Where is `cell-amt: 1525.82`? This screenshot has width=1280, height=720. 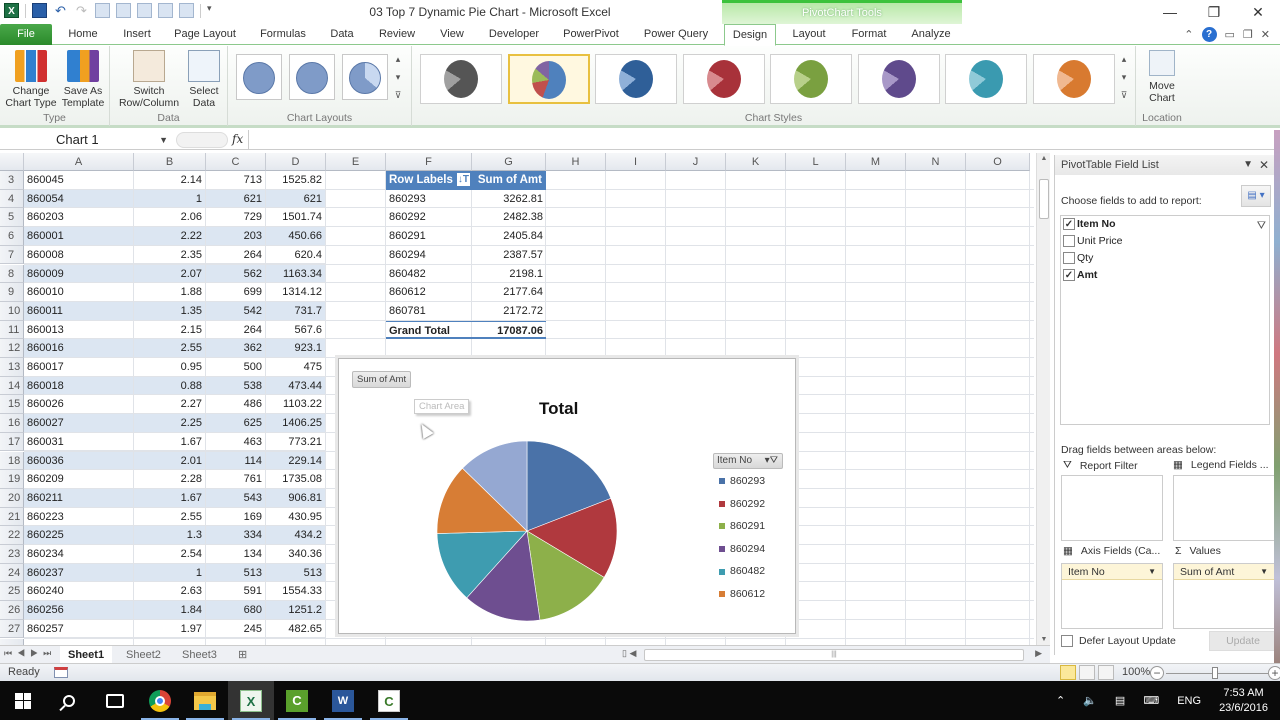 cell-amt: 1525.82 is located at coordinates (296, 180).